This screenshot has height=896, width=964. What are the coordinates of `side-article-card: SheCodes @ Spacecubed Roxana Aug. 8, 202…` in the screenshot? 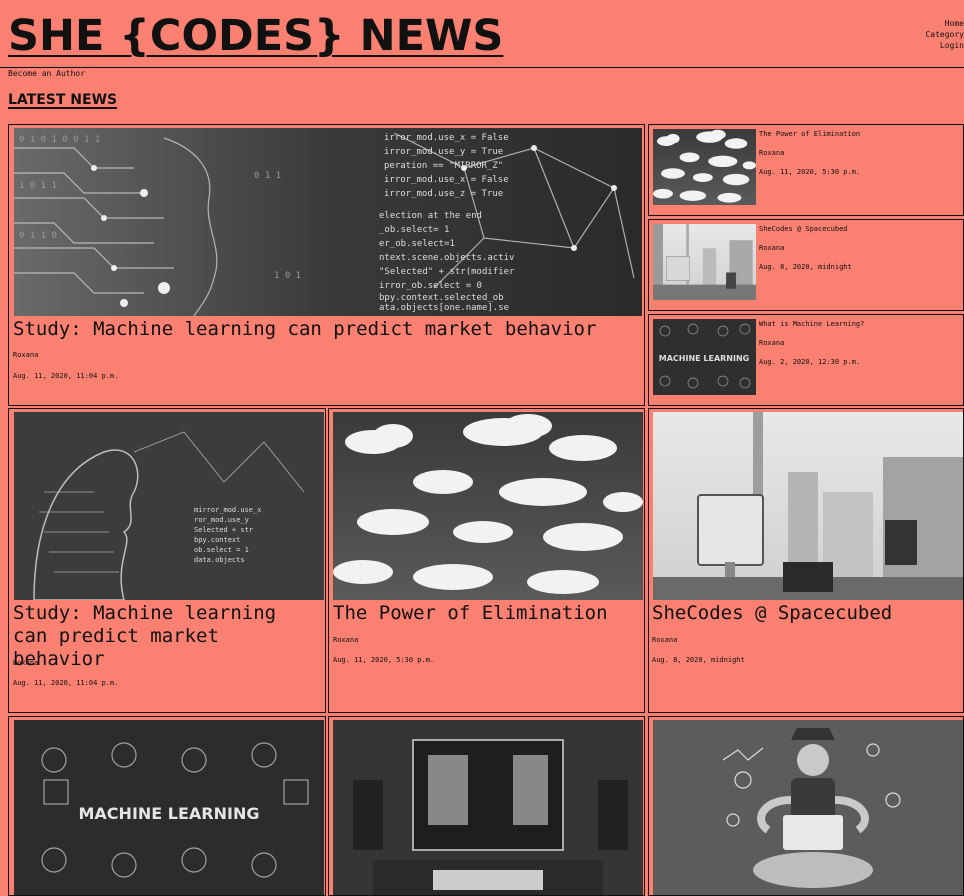 It's located at (806, 265).